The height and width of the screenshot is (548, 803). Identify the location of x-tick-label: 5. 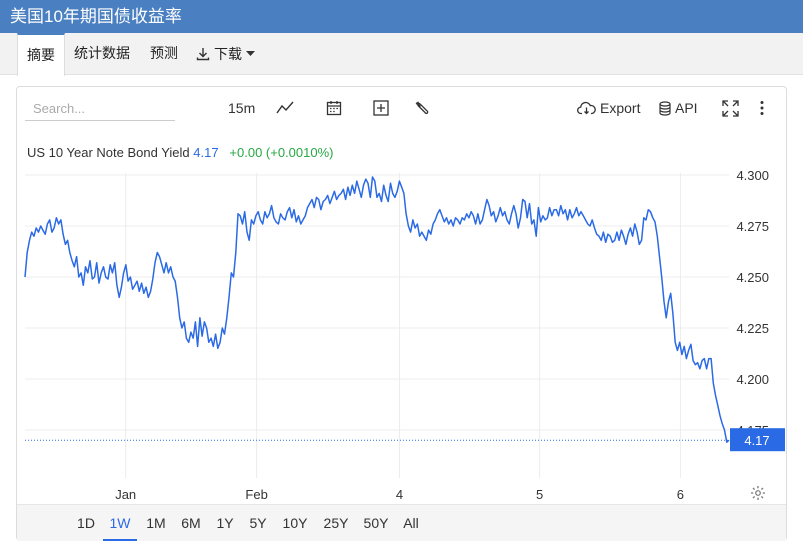
(539, 494).